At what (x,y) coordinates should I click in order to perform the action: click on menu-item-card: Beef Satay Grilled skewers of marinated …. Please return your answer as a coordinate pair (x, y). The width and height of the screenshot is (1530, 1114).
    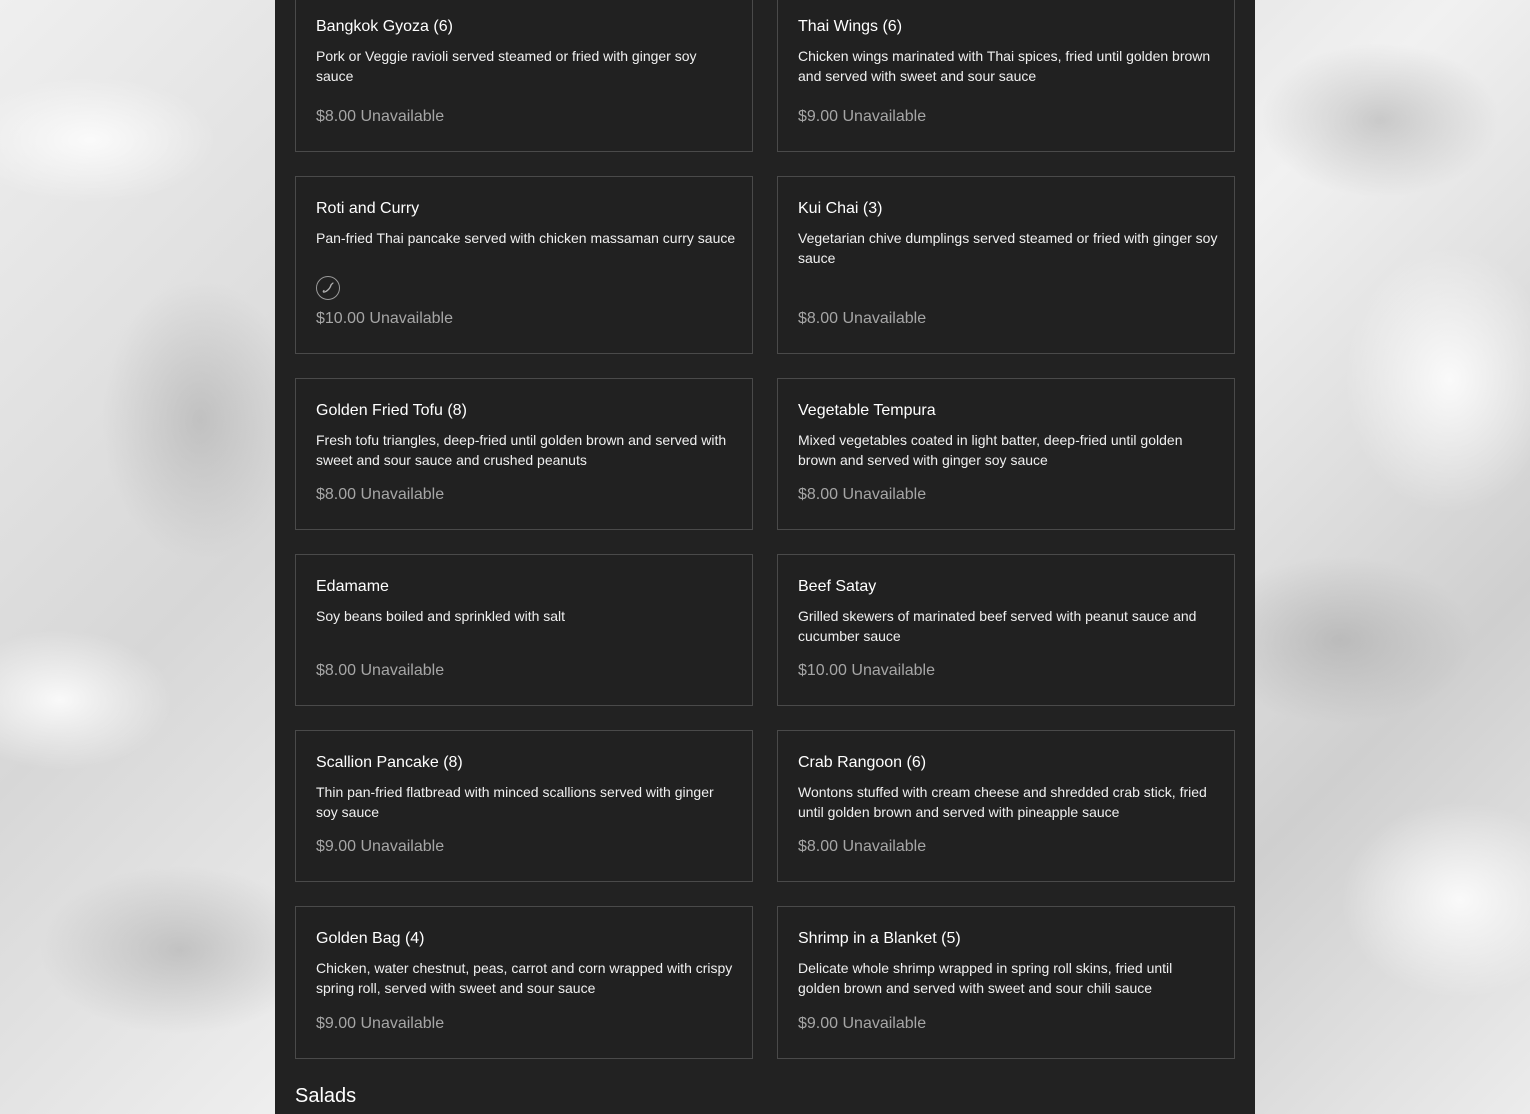
    Looking at the image, I should click on (1006, 630).